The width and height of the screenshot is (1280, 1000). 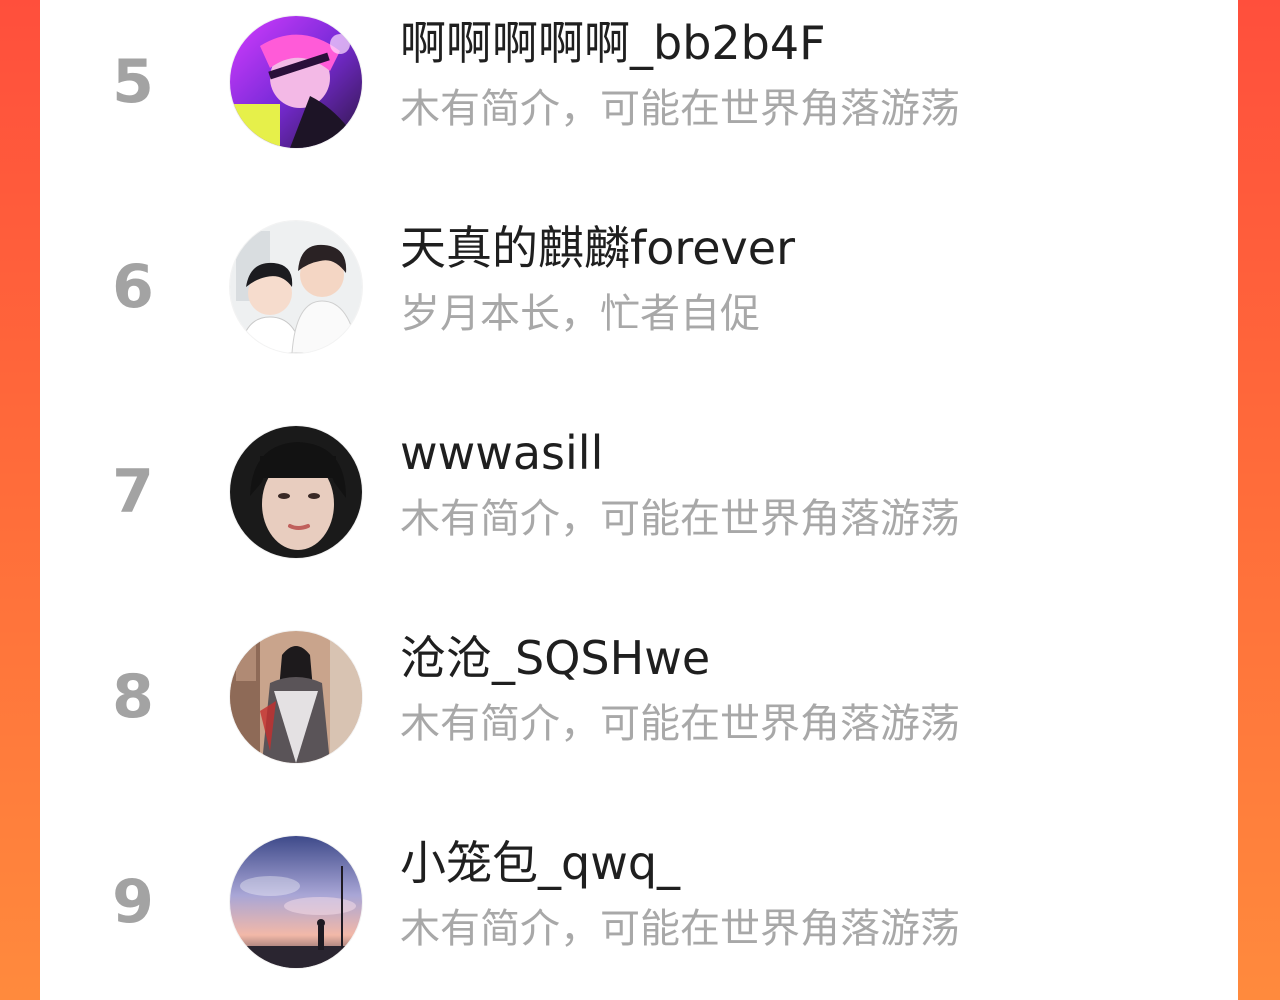 I want to click on photo-avatar-girl-bangs-icon, so click(x=296, y=492).